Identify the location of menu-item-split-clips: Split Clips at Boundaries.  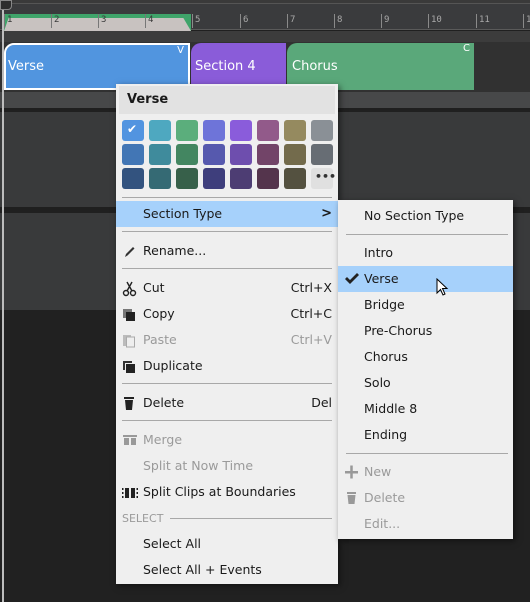
(227, 492).